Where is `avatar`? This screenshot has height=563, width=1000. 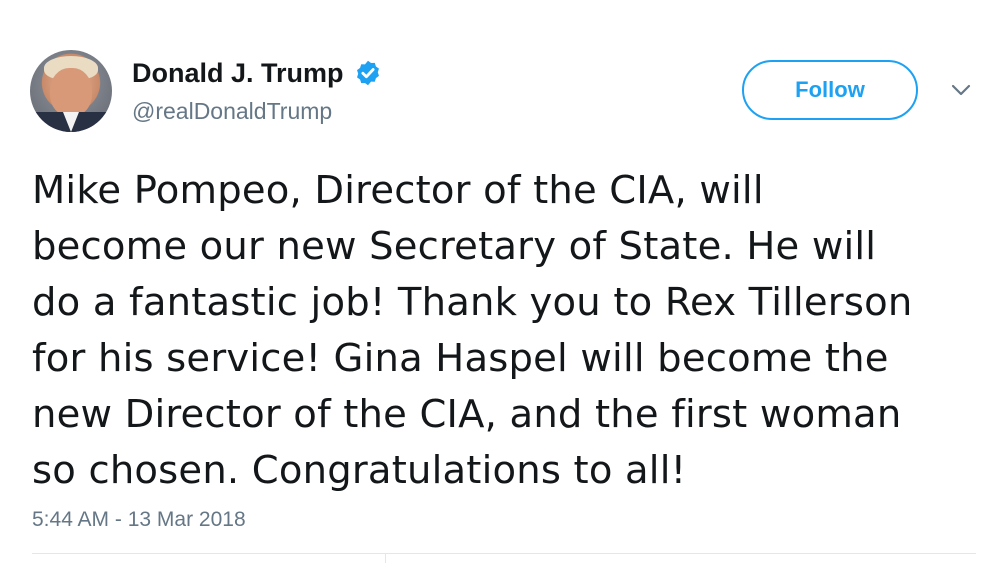 avatar is located at coordinates (71, 91).